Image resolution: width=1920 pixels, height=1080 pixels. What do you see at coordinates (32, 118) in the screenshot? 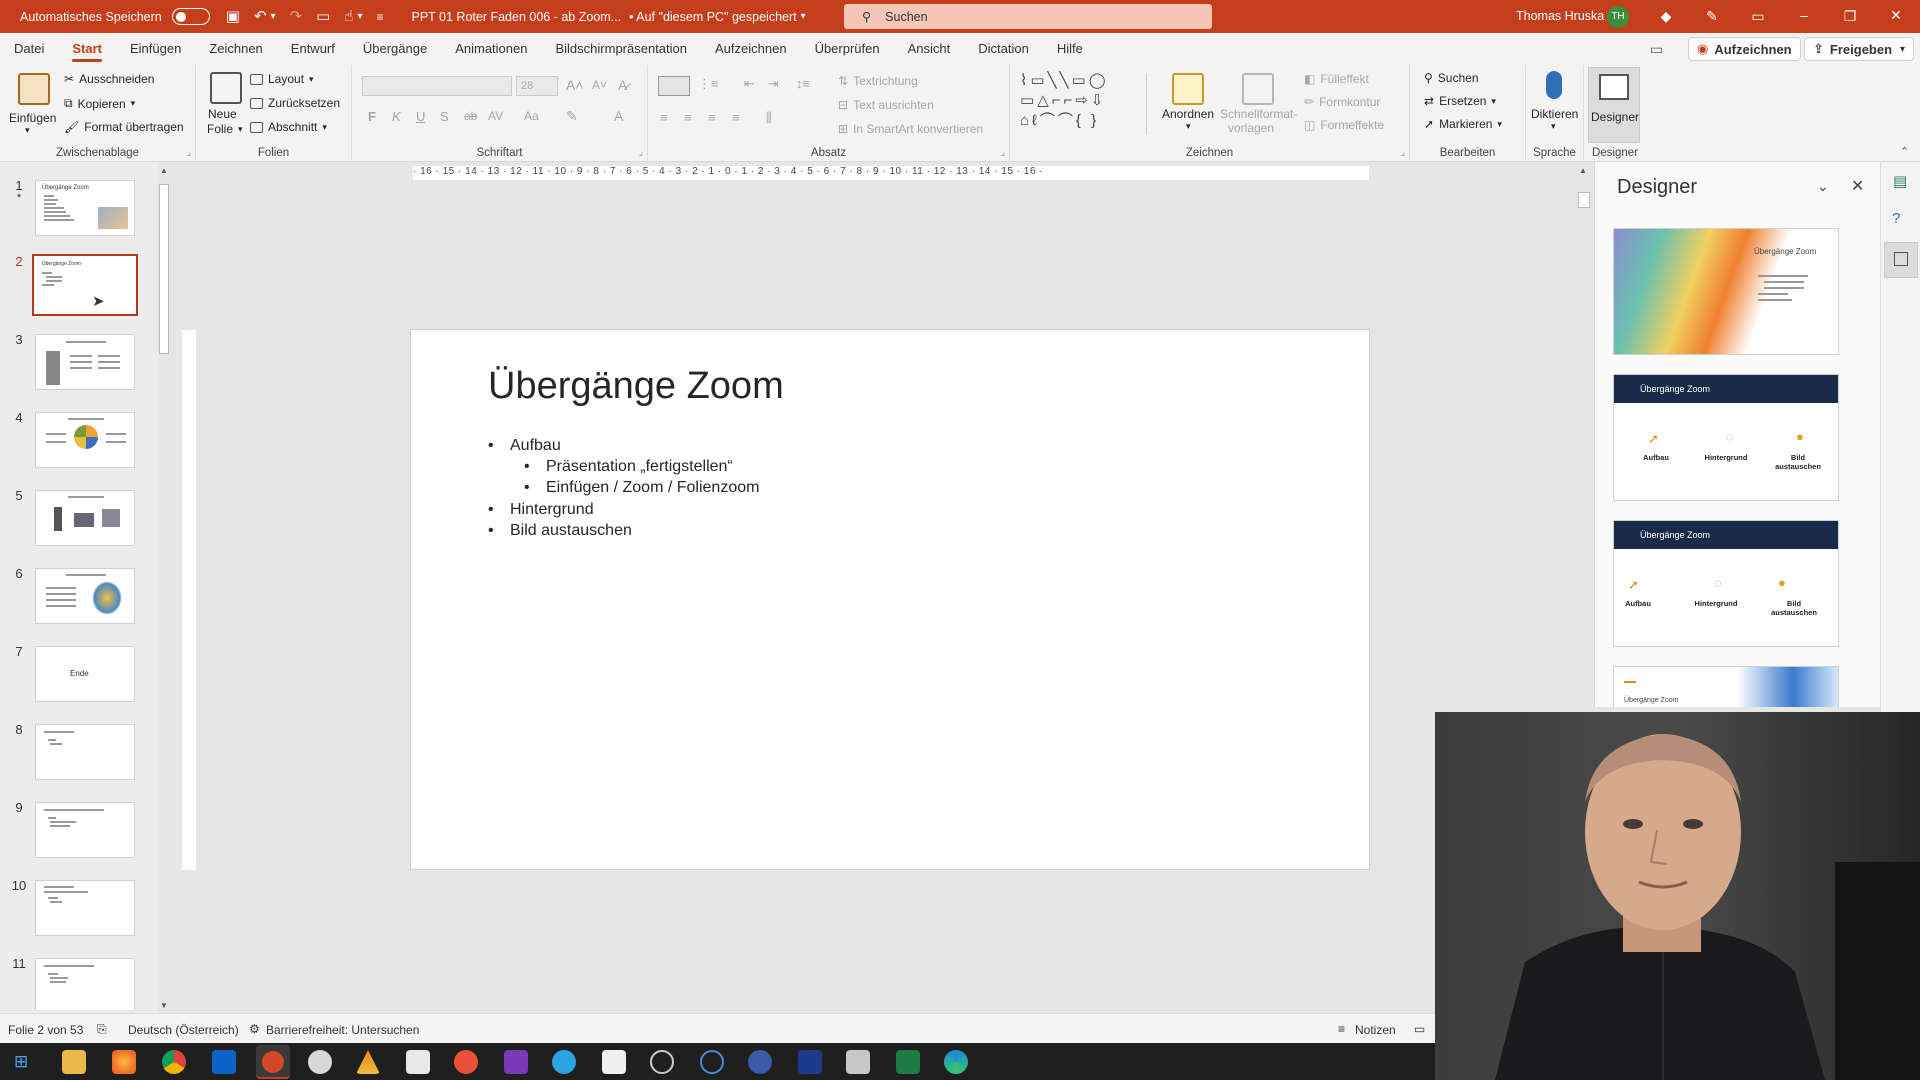
I see `paste-button: Einfügen` at bounding box center [32, 118].